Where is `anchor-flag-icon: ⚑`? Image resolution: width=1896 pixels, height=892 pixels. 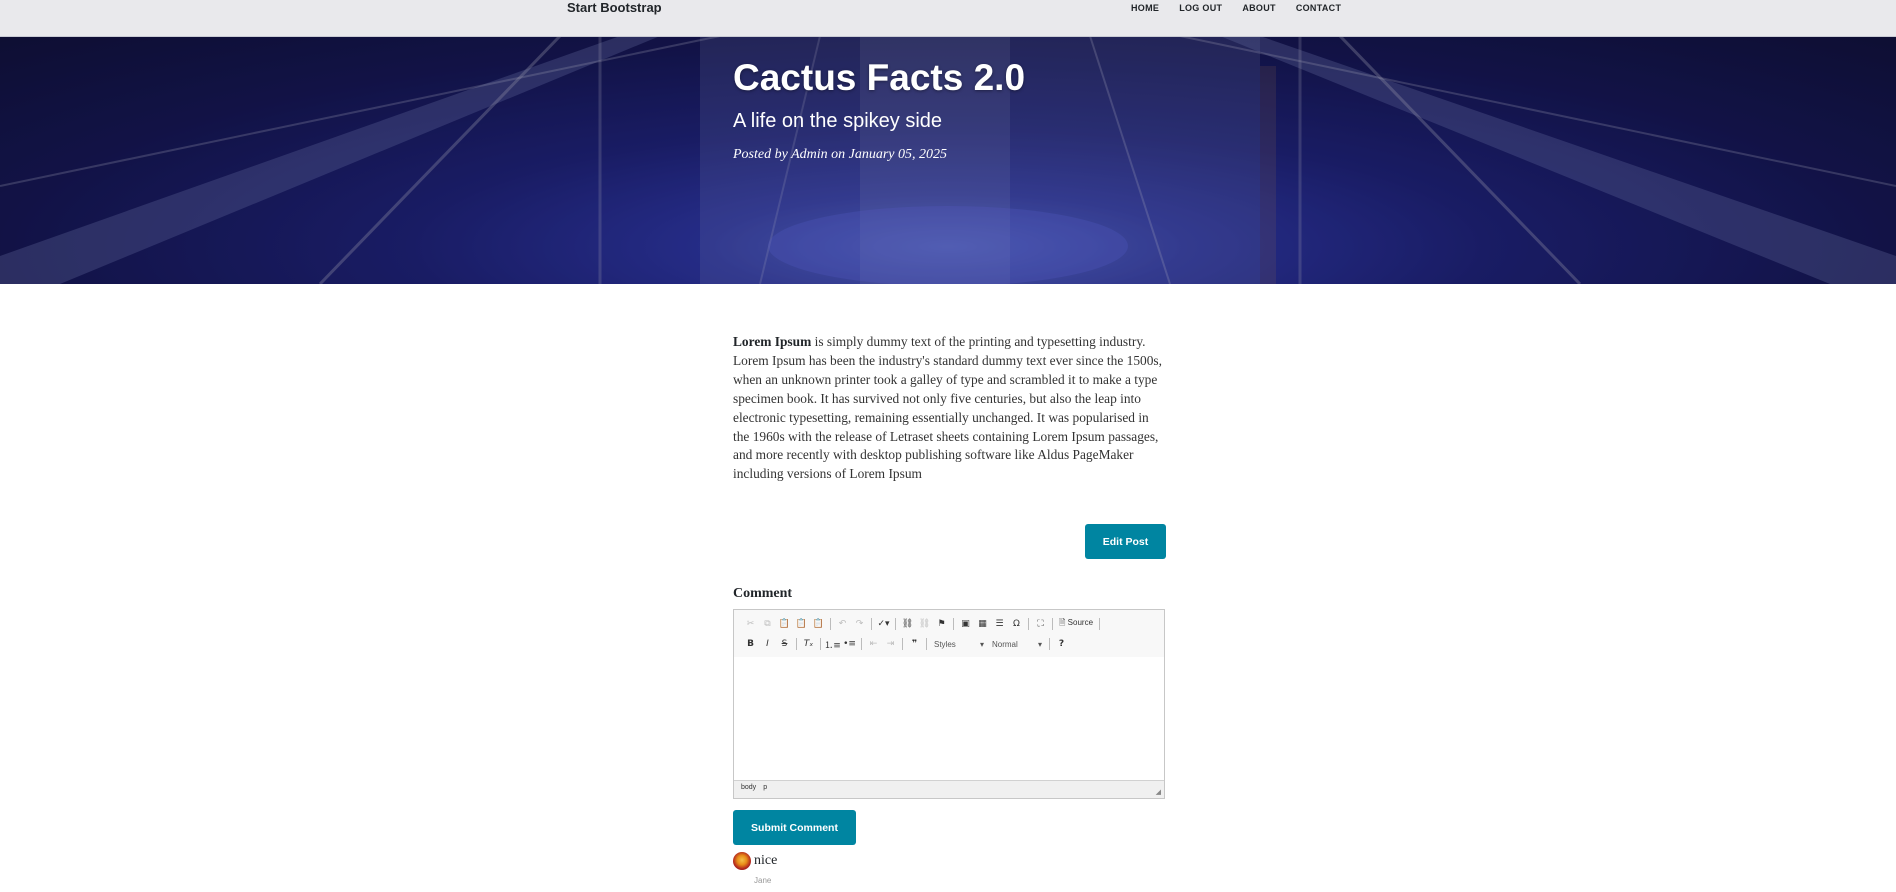 anchor-flag-icon: ⚑ is located at coordinates (941, 624).